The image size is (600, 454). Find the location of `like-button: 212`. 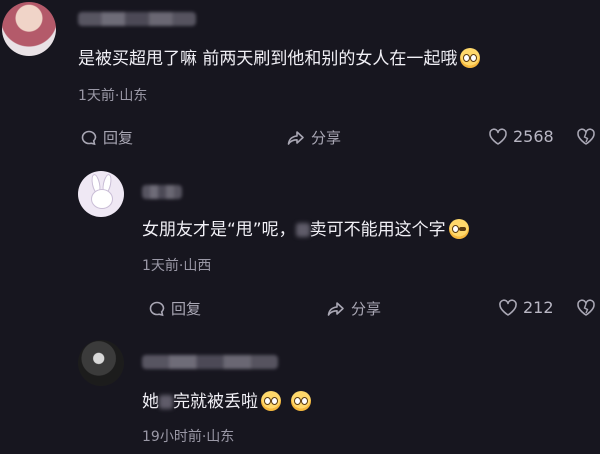

like-button: 212 is located at coordinates (526, 307).